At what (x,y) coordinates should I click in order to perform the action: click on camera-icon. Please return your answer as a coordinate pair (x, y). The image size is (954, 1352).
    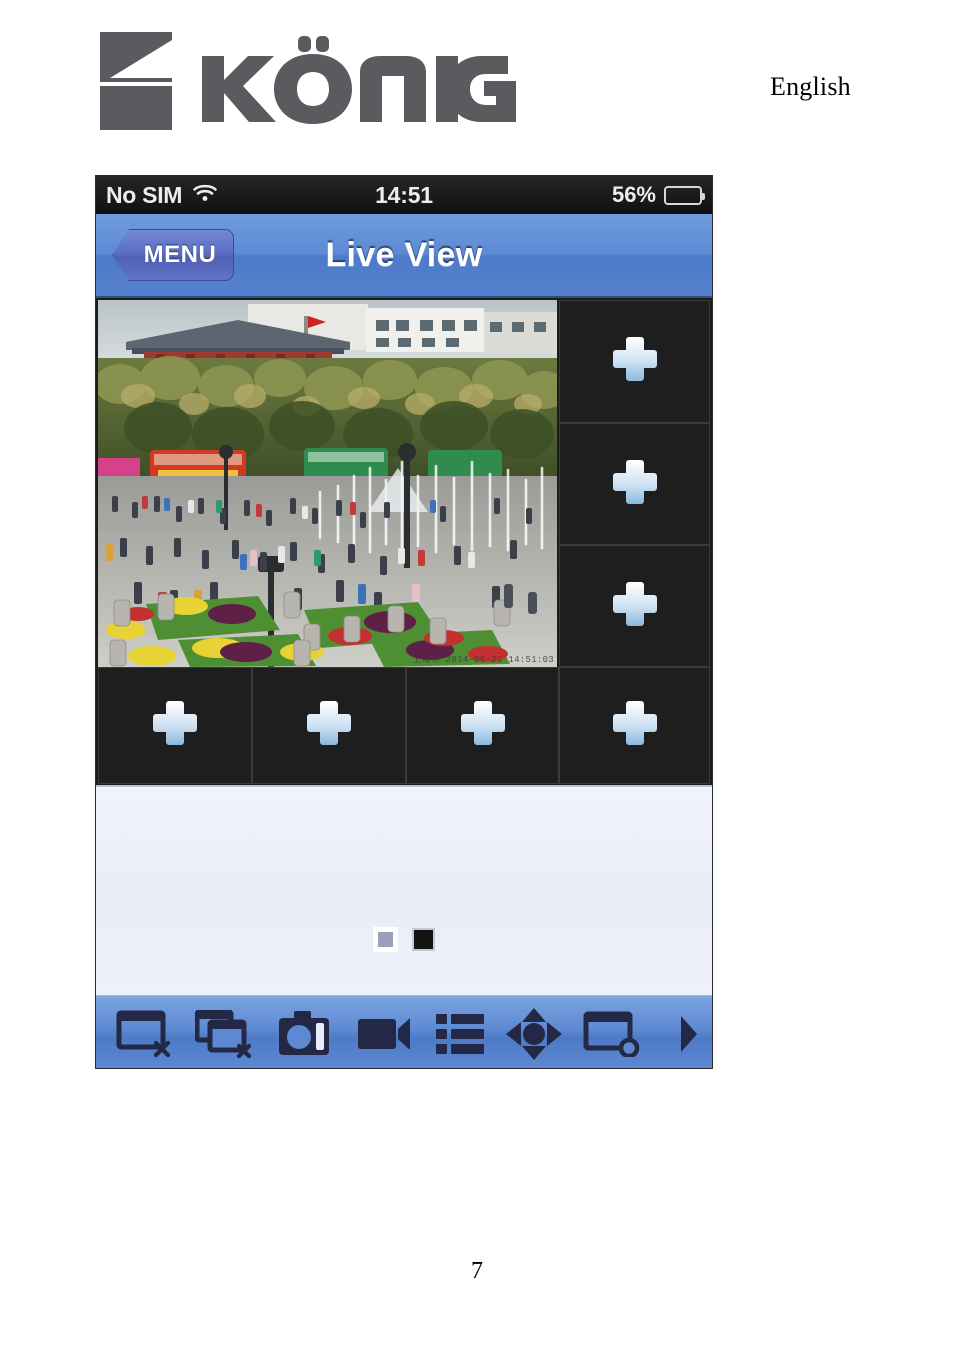
    Looking at the image, I should click on (304, 1034).